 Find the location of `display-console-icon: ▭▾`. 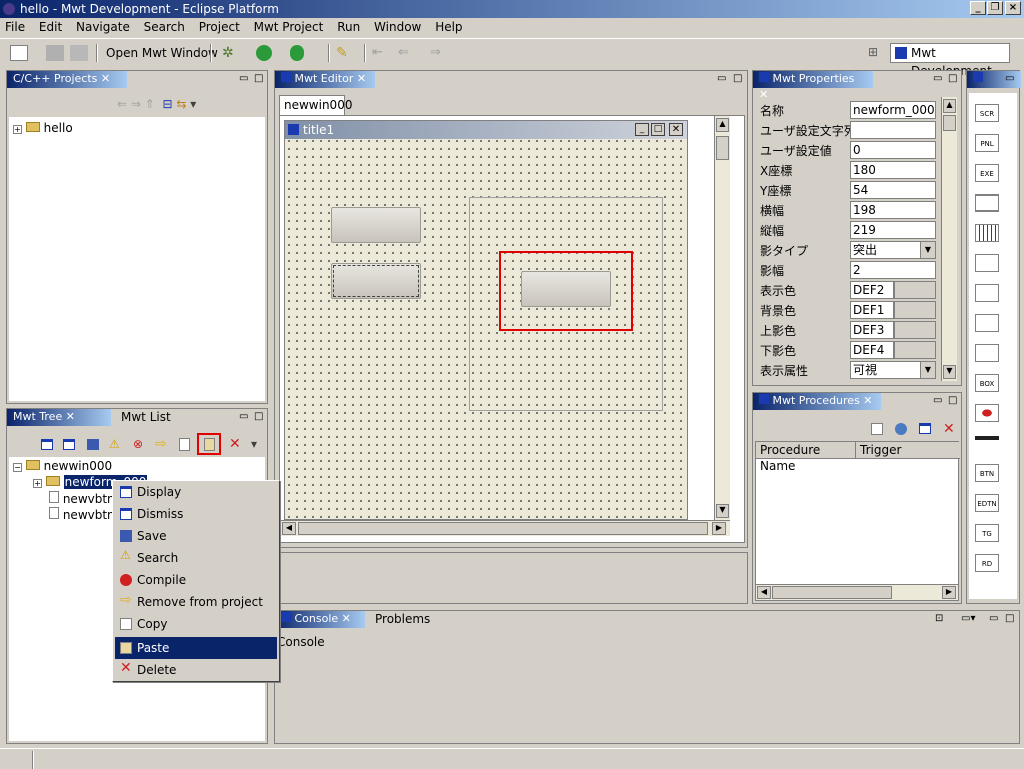

display-console-icon: ▭▾ is located at coordinates (968, 618).